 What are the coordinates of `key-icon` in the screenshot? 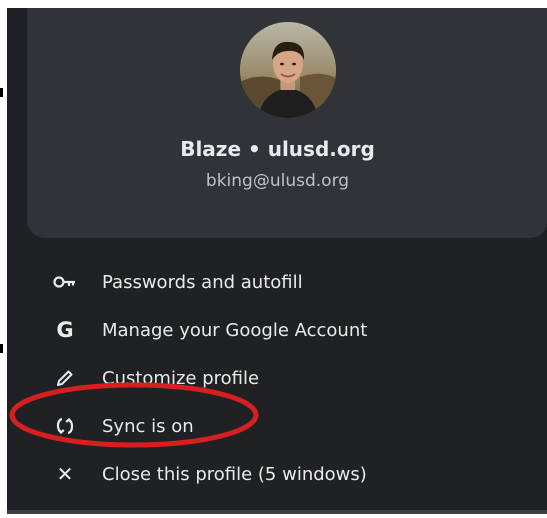 It's located at (65, 282).